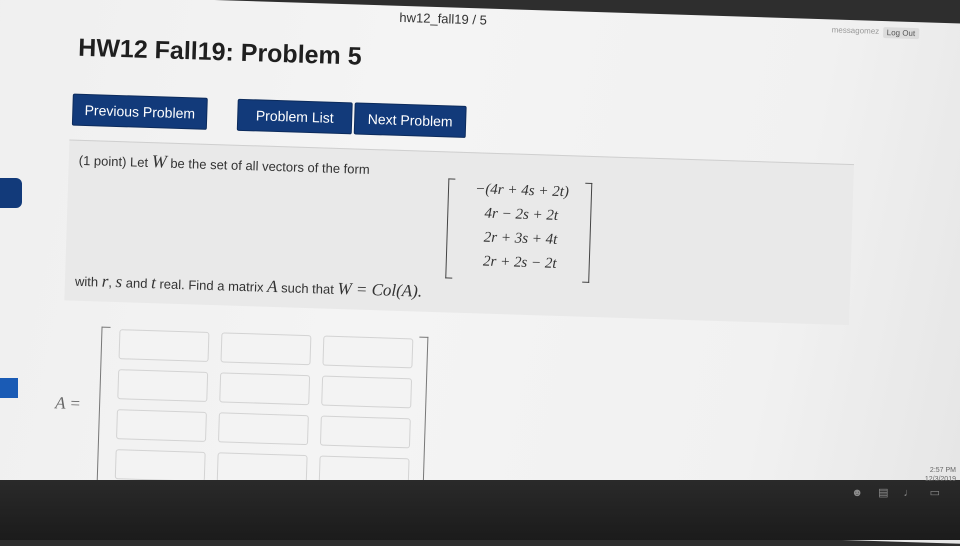  What do you see at coordinates (519, 262) in the screenshot?
I see `vector-row: 2r + 2s − 2t` at bounding box center [519, 262].